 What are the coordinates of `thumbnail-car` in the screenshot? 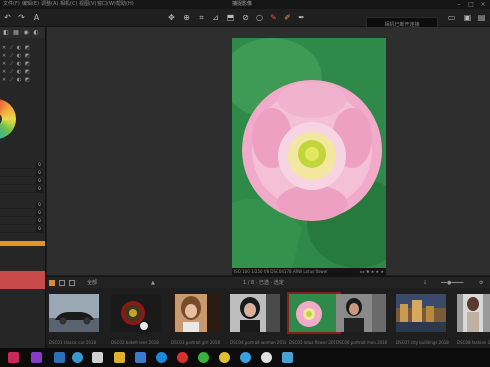 It's located at (74, 313).